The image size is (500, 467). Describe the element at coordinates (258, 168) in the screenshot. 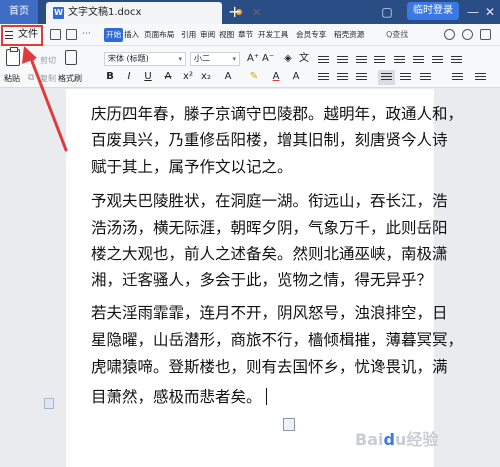

I see `body-line-3: 赋于其上，属予作文以记之。` at that location.